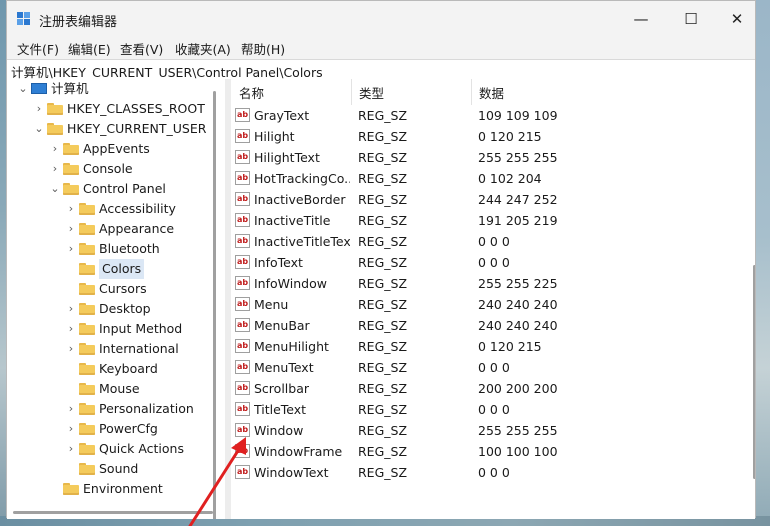  Describe the element at coordinates (39, 88) in the screenshot. I see `computer-icon` at that location.